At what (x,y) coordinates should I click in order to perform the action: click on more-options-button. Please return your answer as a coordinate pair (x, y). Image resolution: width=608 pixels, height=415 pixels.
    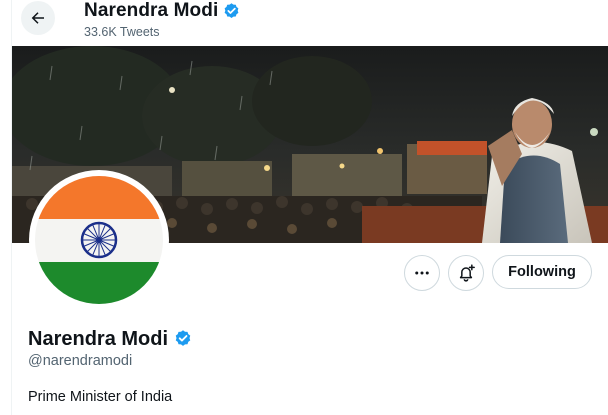
    Looking at the image, I should click on (422, 273).